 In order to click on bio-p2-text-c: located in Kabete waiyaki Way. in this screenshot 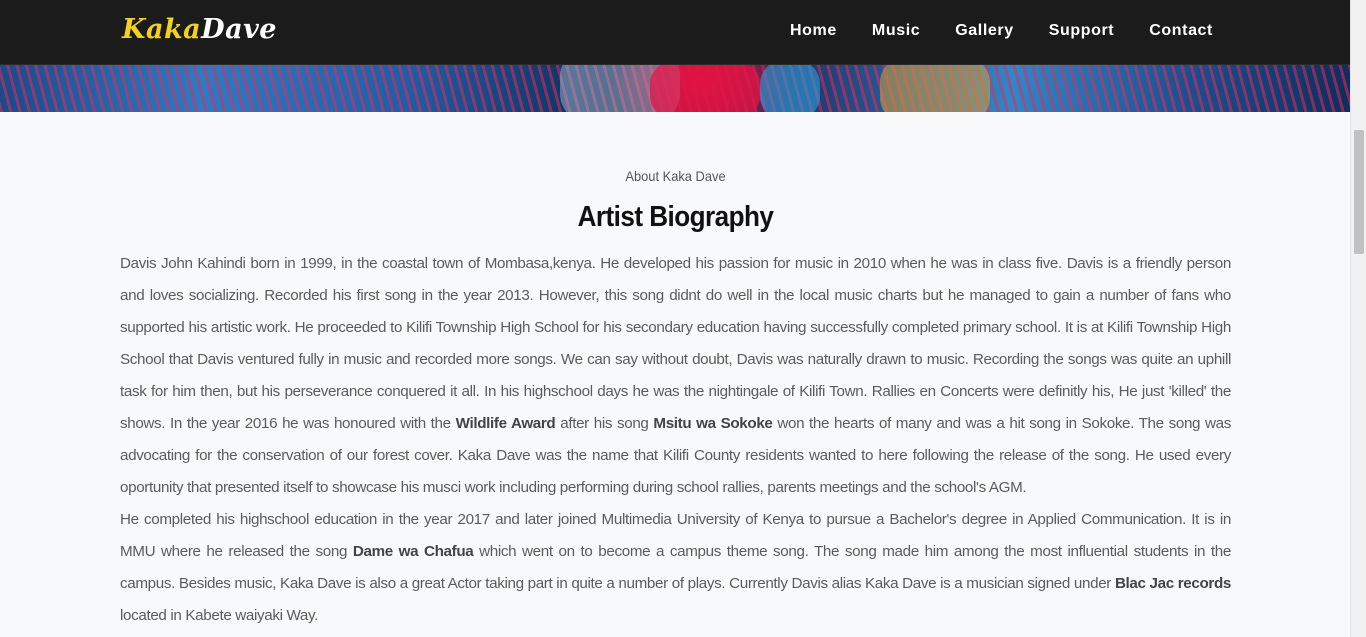, I will do `click(219, 615)`.